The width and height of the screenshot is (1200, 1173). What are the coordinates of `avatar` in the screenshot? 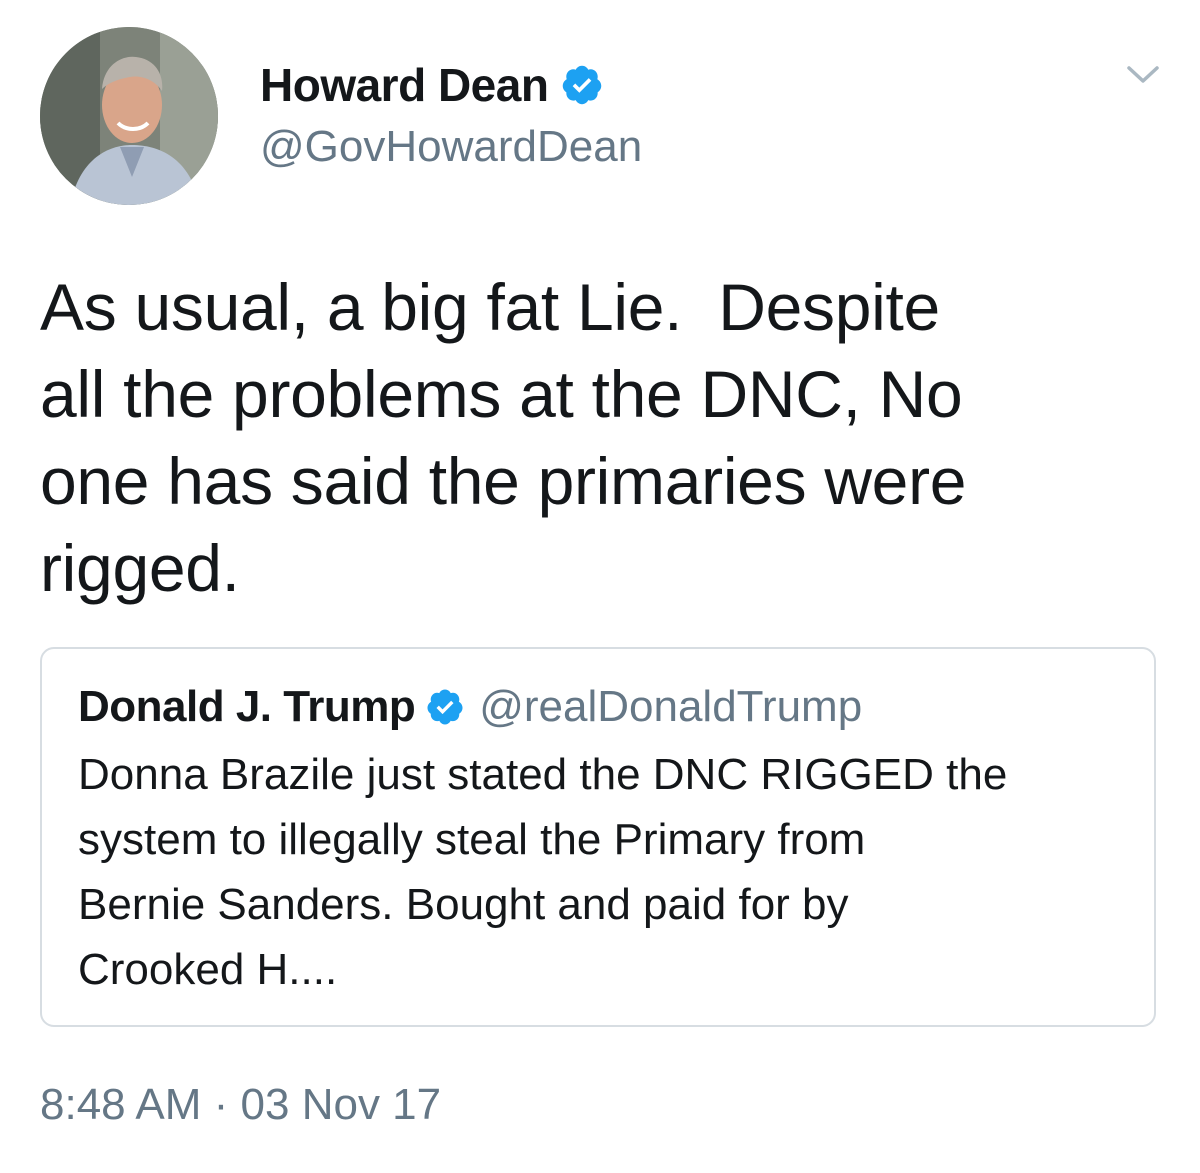 It's located at (129, 116).